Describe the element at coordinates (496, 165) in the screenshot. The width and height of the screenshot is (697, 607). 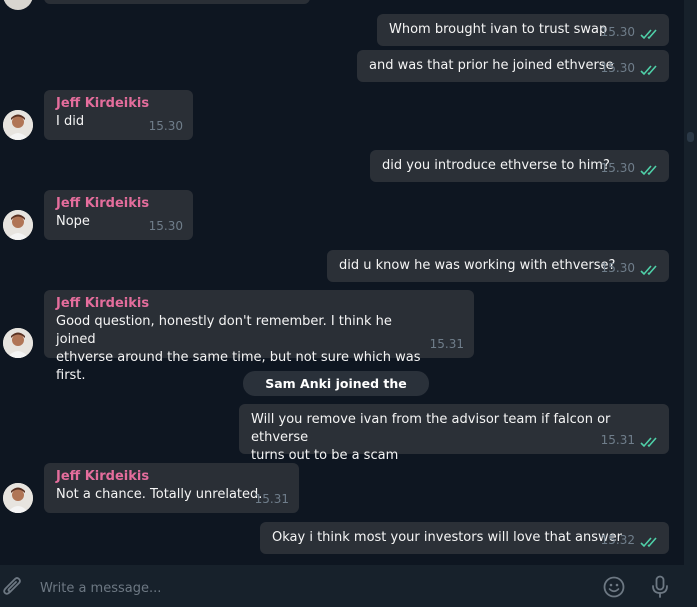
I see `message-text: did you introduce ethverse to him?` at that location.